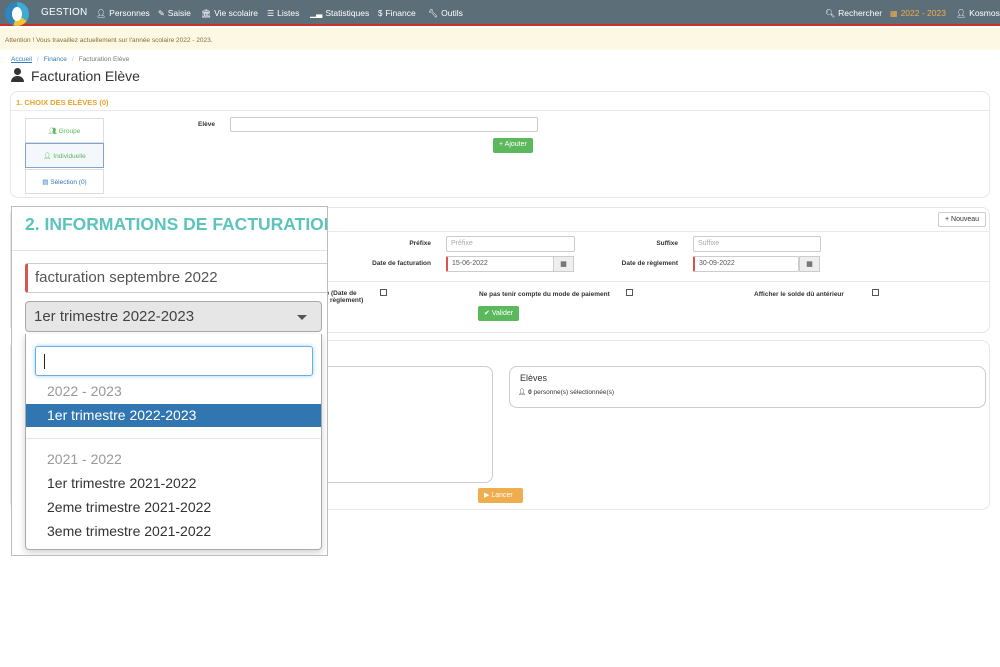 The height and width of the screenshot is (667, 1000). What do you see at coordinates (757, 244) in the screenshot?
I see `suffixe-input: Suffixe` at bounding box center [757, 244].